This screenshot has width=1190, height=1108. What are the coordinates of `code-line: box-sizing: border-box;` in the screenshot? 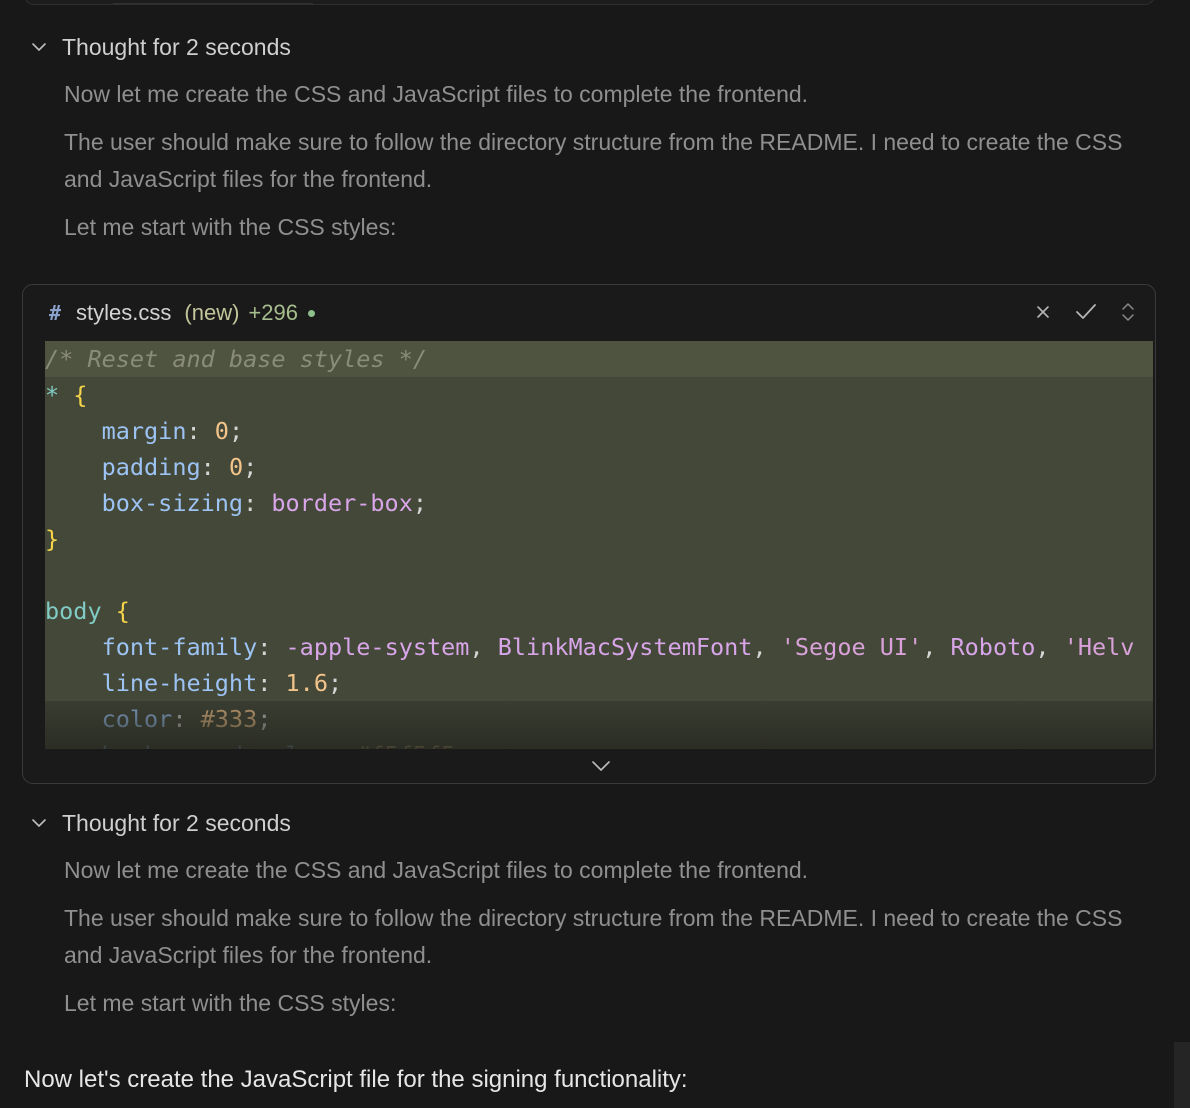 It's located at (599, 503).